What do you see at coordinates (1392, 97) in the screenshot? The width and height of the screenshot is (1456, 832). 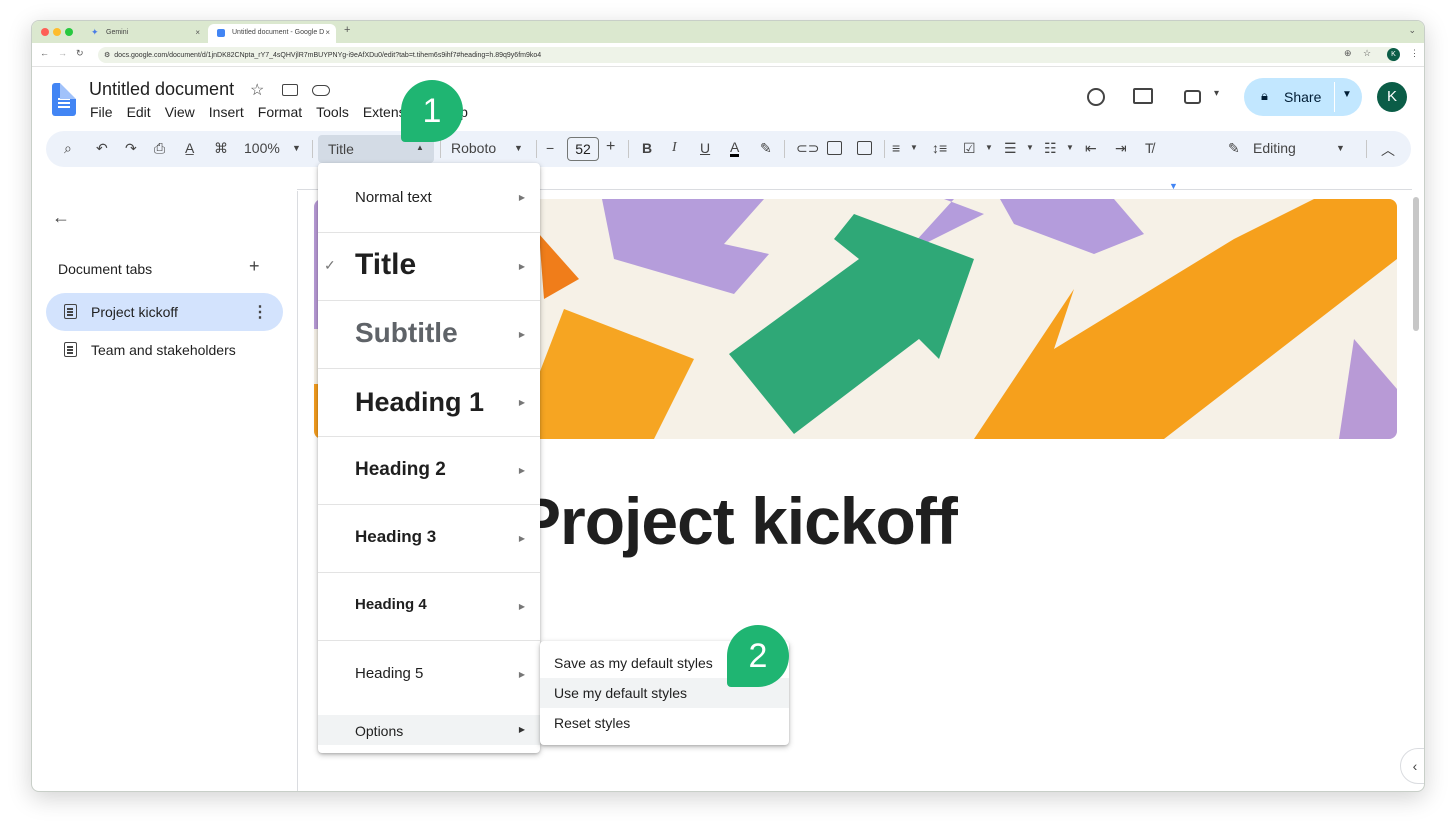 I see `account-avatar: K` at bounding box center [1392, 97].